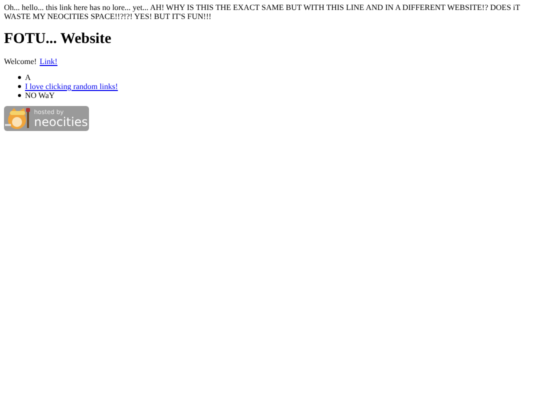  Describe the element at coordinates (49, 61) in the screenshot. I see `link: Link!` at that location.